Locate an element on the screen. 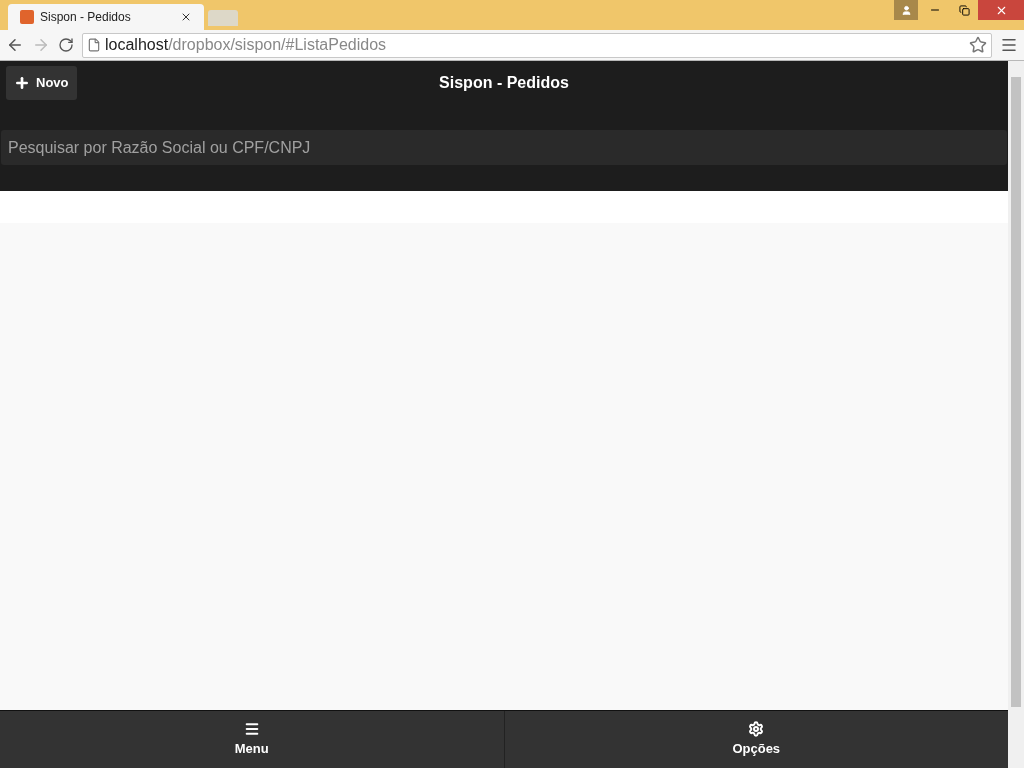 The width and height of the screenshot is (1024, 768). user-icon is located at coordinates (906, 10).